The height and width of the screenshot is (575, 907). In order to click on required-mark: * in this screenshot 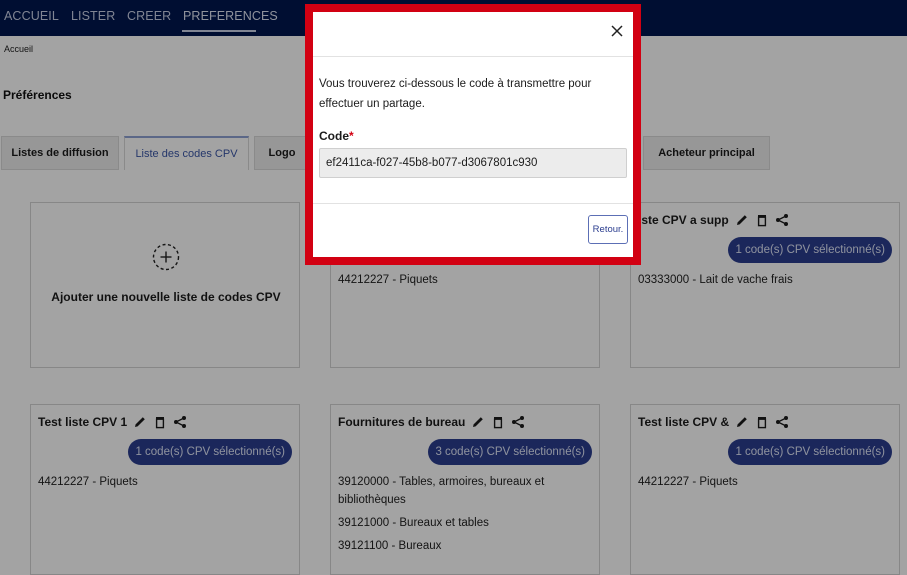, I will do `click(351, 136)`.